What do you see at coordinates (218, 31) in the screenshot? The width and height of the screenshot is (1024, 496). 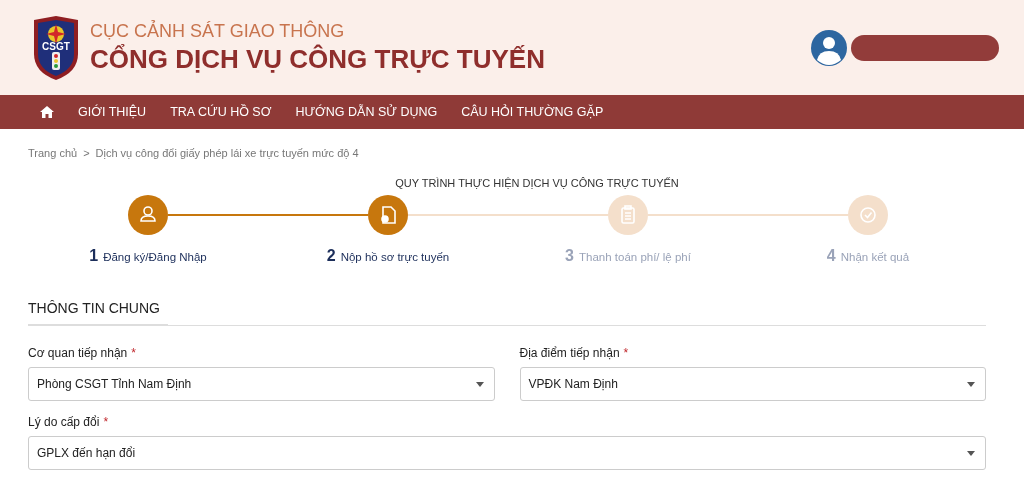 I see `agency-name: CỤC CẢNH SÁT GIAO THÔNG` at bounding box center [218, 31].